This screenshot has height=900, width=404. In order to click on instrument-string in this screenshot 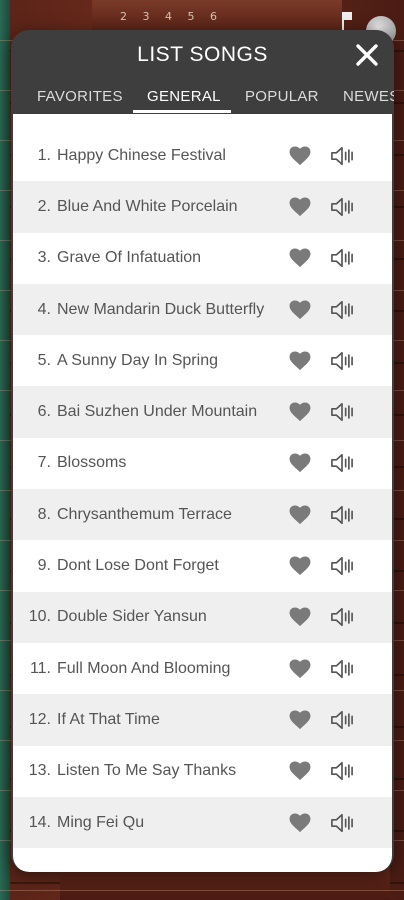, I will do `click(202, 890)`.